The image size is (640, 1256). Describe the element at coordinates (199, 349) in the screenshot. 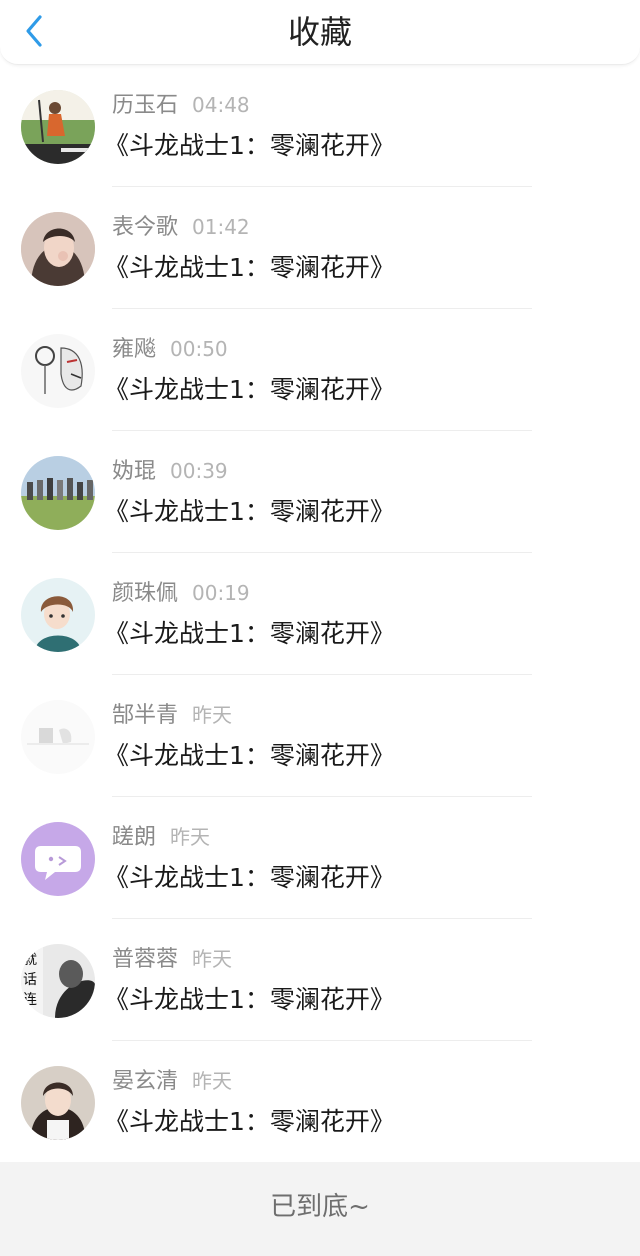

I see `timestamp: 00:50` at that location.